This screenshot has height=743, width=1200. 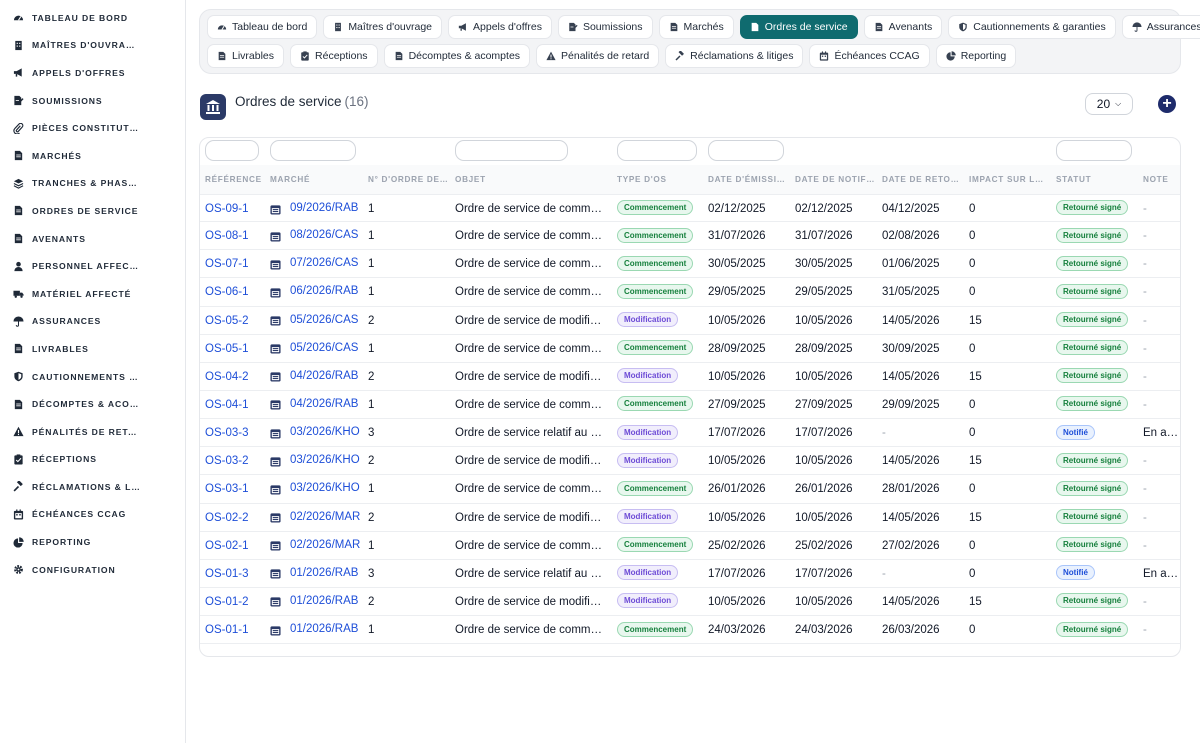 What do you see at coordinates (457, 56) in the screenshot?
I see `tab-decomptes-acomptes: Décomptes & acomptes` at bounding box center [457, 56].